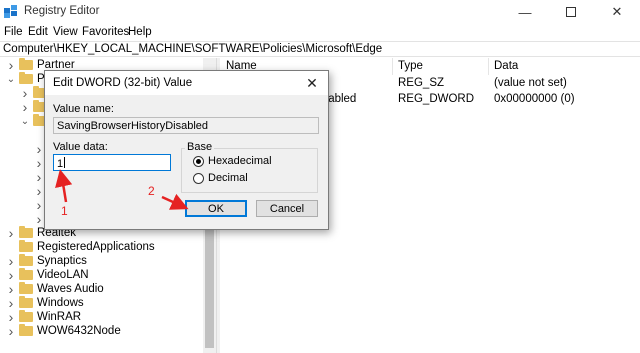  Describe the element at coordinates (64, 211) in the screenshot. I see `annotation-step-1: 1` at that location.